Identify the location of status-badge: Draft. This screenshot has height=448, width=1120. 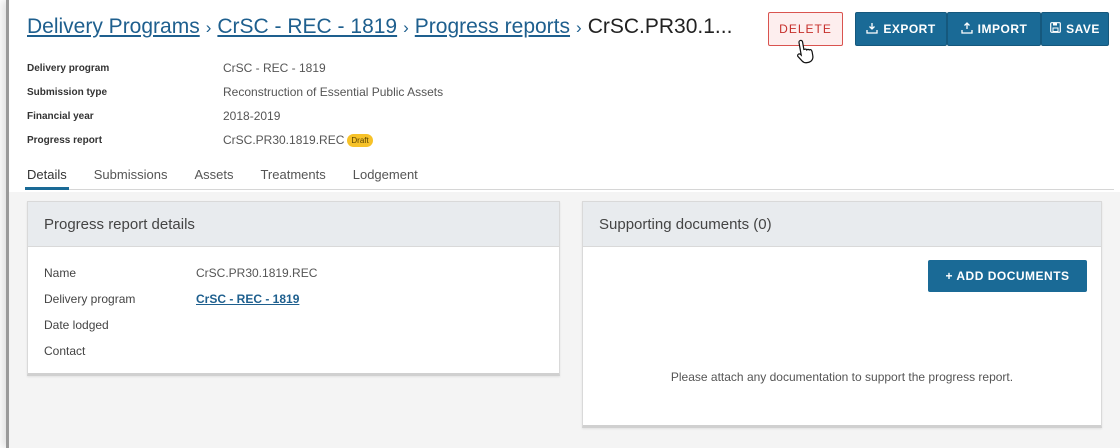
(360, 140).